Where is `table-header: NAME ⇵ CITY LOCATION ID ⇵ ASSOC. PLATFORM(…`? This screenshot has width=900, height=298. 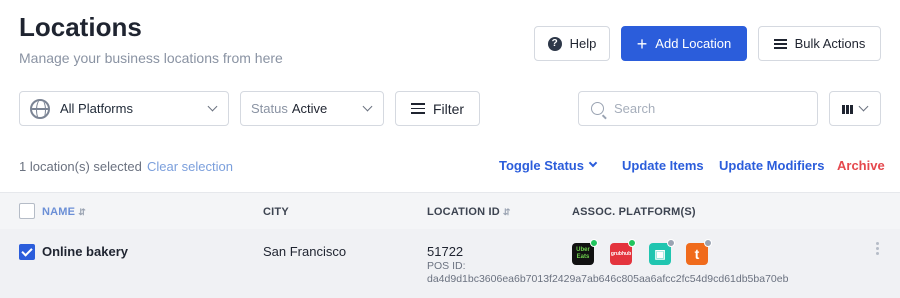
table-header: NAME ⇵ CITY LOCATION ID ⇵ ASSOC. PLATFORM(… is located at coordinates (450, 210).